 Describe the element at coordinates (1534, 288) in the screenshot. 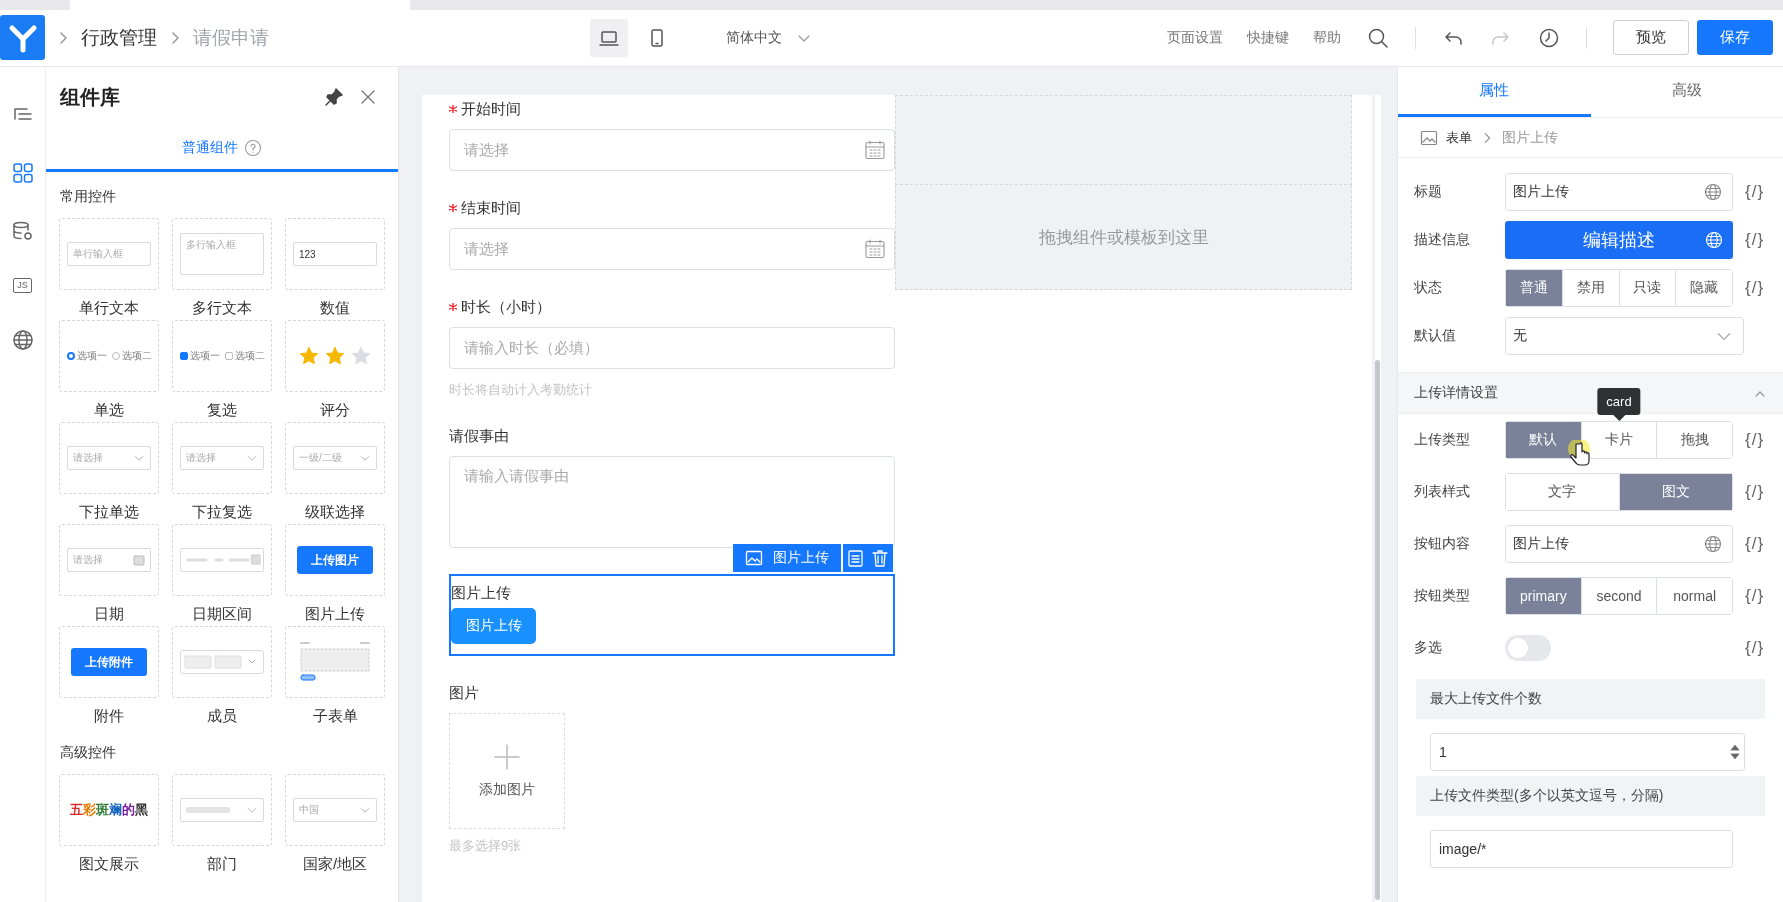

I see `segment-option: 普通` at that location.